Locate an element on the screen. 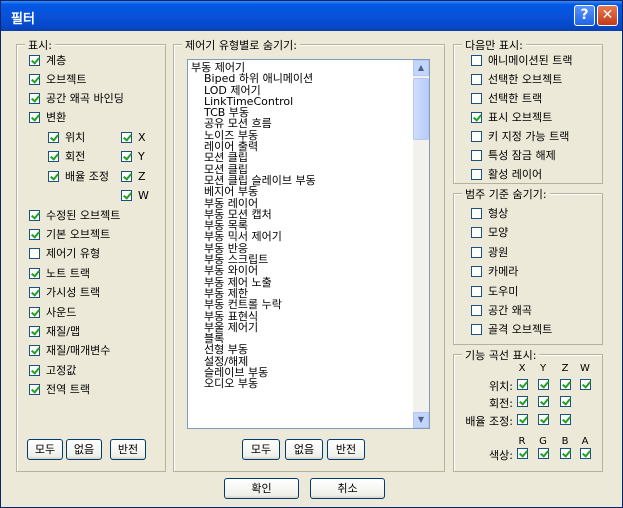 This screenshot has width=623, height=508. hide-category-item-2-checkbox is located at coordinates (476, 252).